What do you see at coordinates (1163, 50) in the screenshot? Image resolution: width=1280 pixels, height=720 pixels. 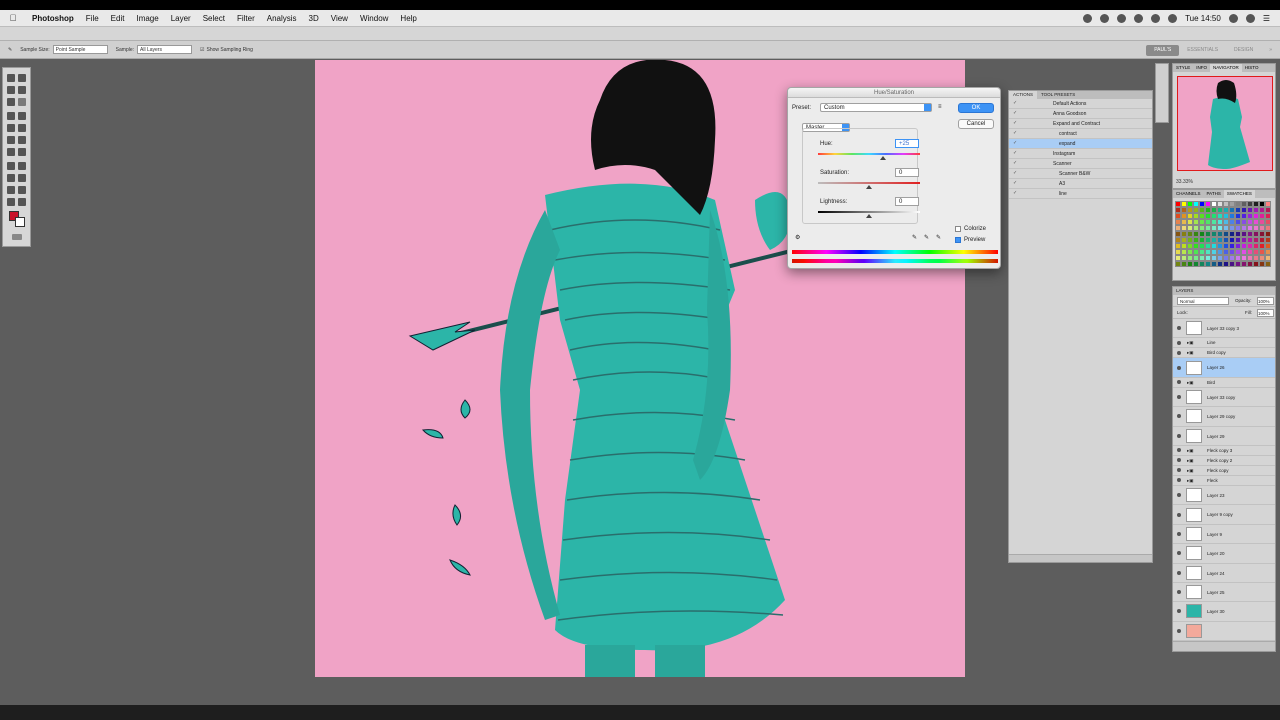 I see `workspace-pauls: PAUL'S` at bounding box center [1163, 50].